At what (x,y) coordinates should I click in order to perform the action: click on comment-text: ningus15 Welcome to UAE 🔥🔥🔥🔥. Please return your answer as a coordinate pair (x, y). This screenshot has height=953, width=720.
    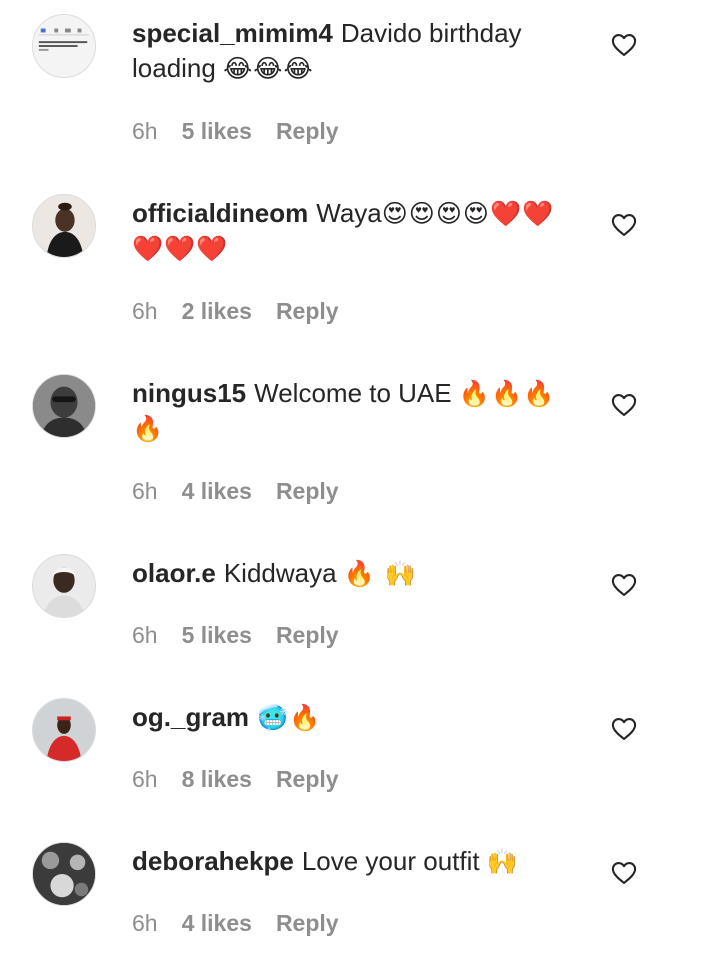
    Looking at the image, I should click on (357, 411).